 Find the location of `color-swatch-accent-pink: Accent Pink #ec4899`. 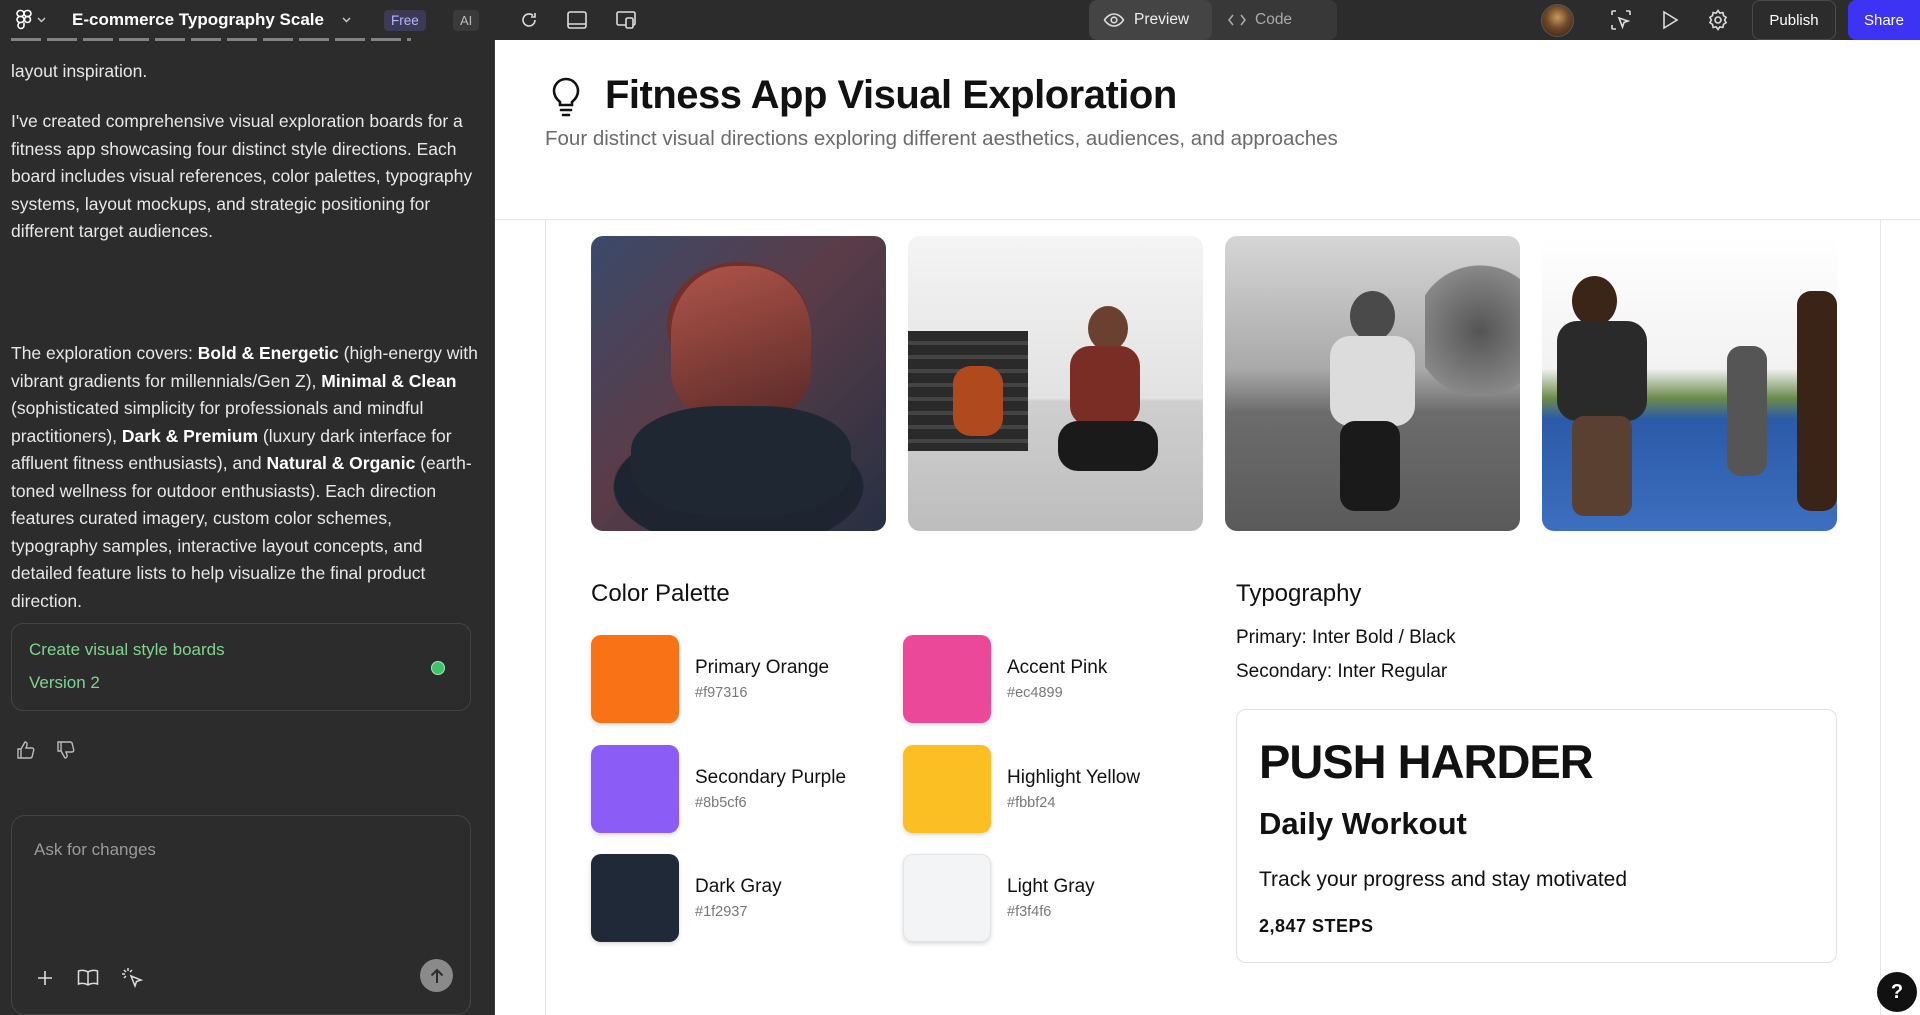

color-swatch-accent-pink: Accent Pink #ec4899 is located at coordinates (1005, 679).